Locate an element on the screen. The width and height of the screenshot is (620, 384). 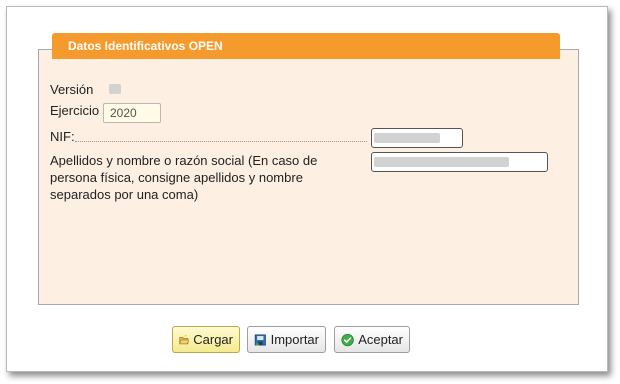
version-label: Versión is located at coordinates (72, 89).